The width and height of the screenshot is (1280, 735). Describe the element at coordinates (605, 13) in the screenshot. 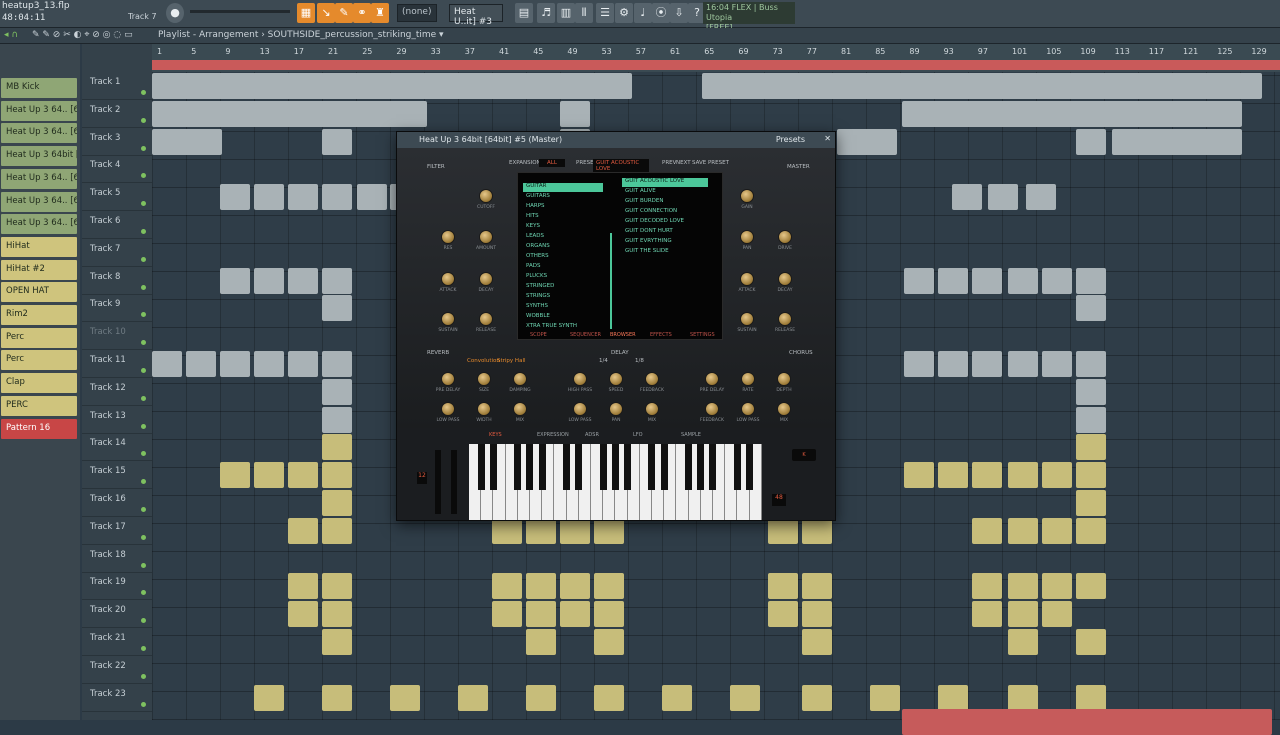

I see `playlist-icon: ☰` at that location.